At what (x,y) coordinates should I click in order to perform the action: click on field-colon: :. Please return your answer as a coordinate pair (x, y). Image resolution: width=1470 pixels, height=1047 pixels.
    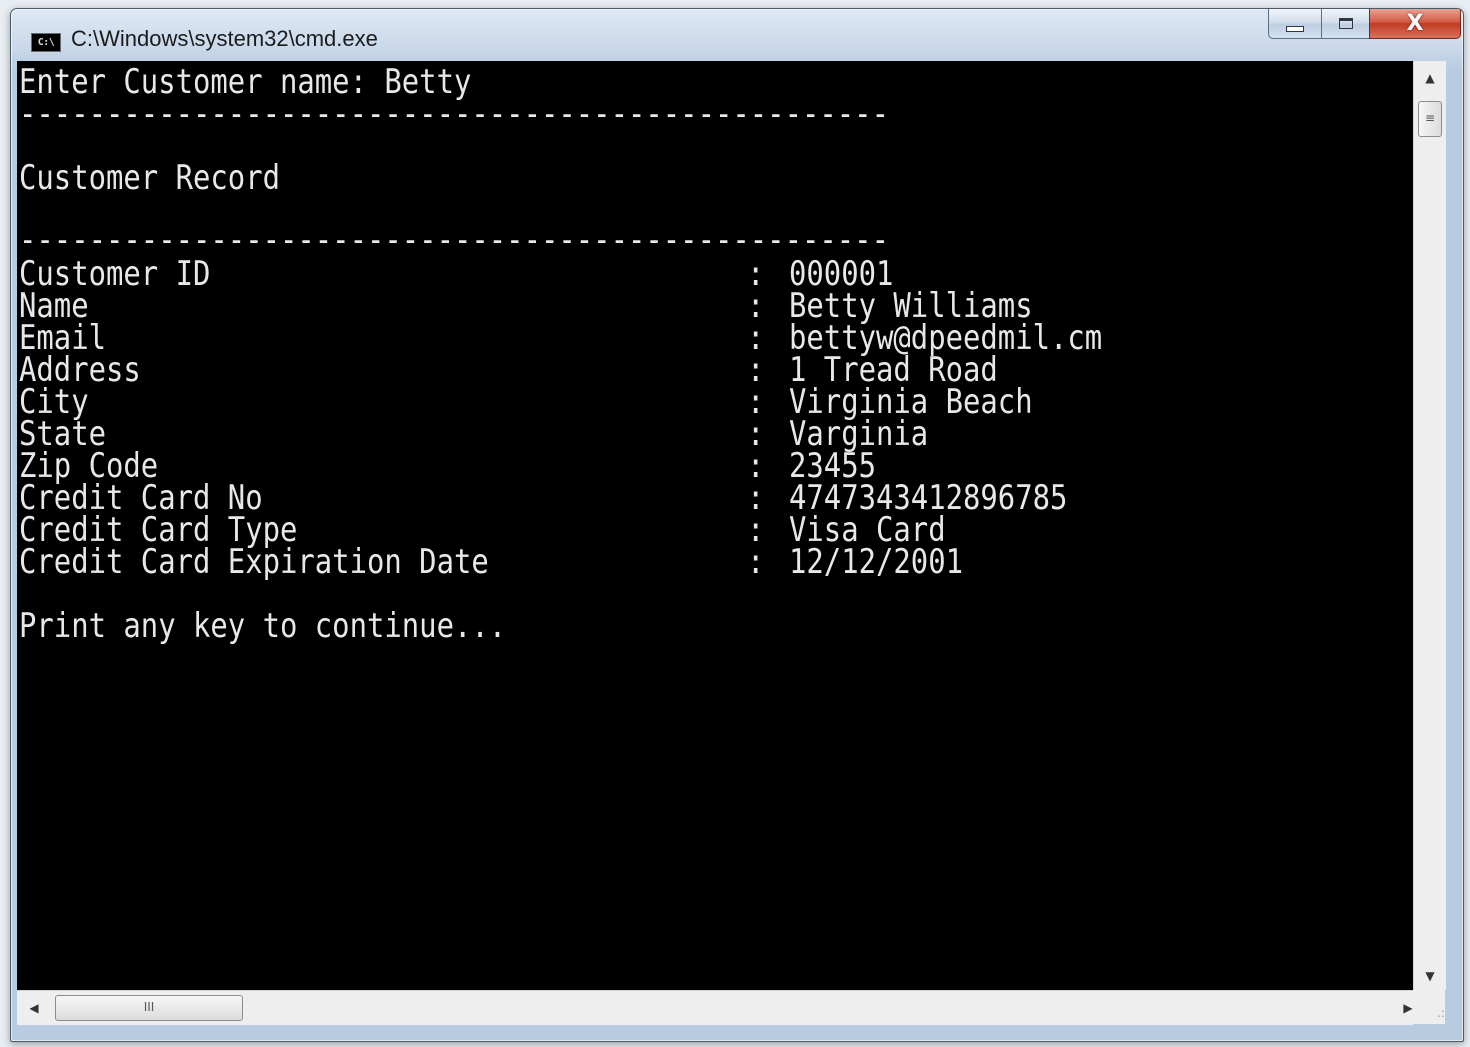
    Looking at the image, I should click on (756, 562).